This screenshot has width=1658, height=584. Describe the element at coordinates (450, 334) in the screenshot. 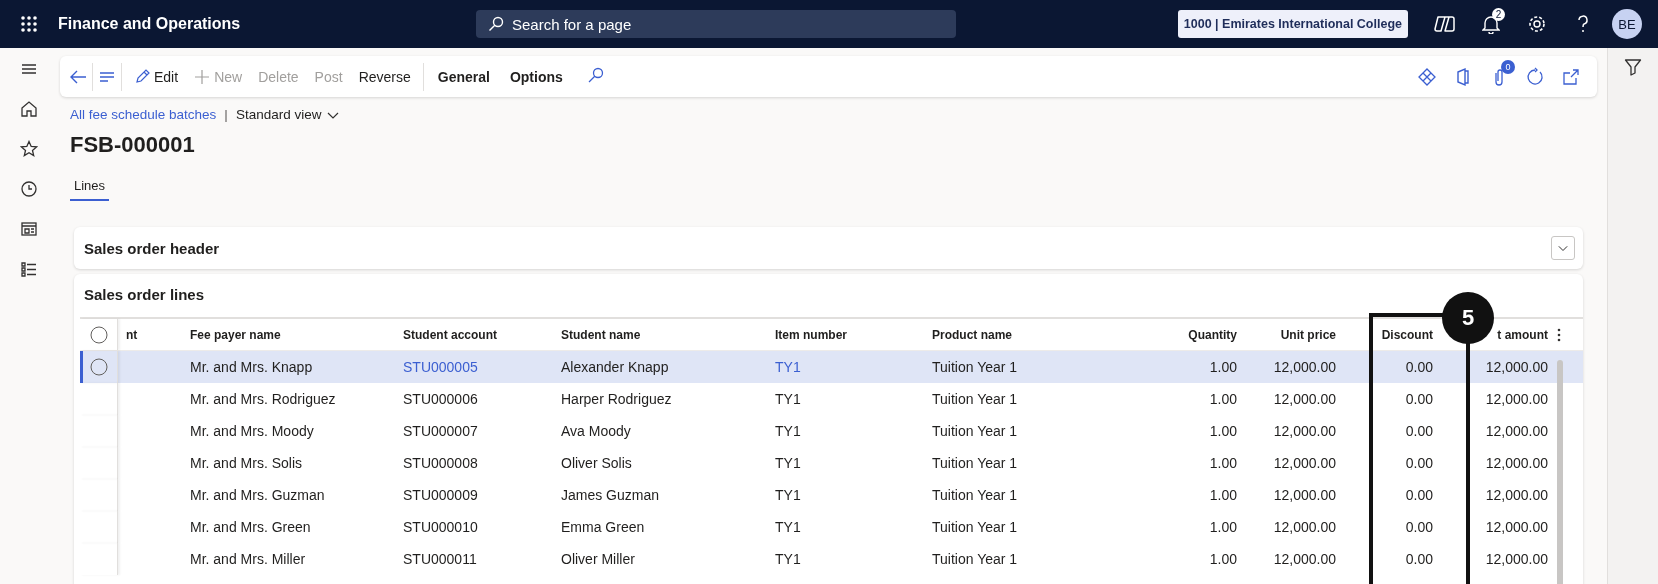

I see `column-header: Student account` at that location.